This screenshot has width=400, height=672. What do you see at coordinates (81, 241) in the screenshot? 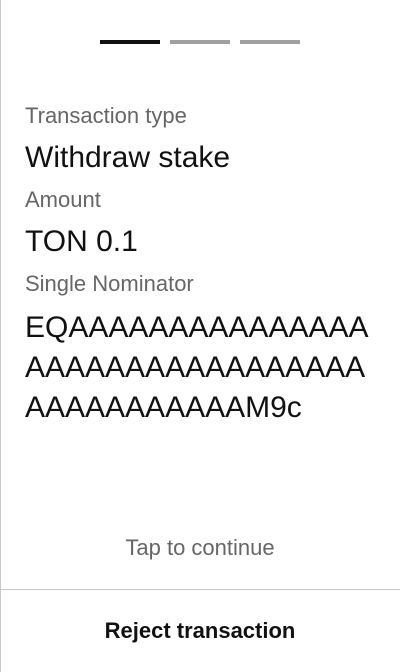
I see `amount-value: TON 0.1` at bounding box center [81, 241].